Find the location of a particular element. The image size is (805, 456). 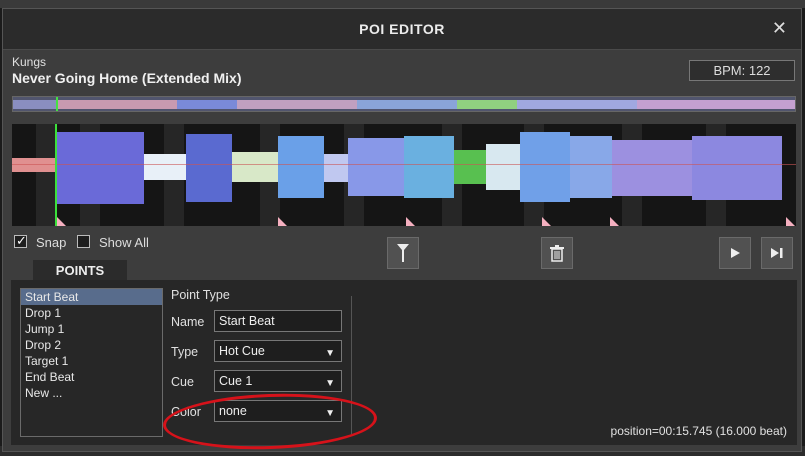

list-item: Jump 1 is located at coordinates (91, 329).